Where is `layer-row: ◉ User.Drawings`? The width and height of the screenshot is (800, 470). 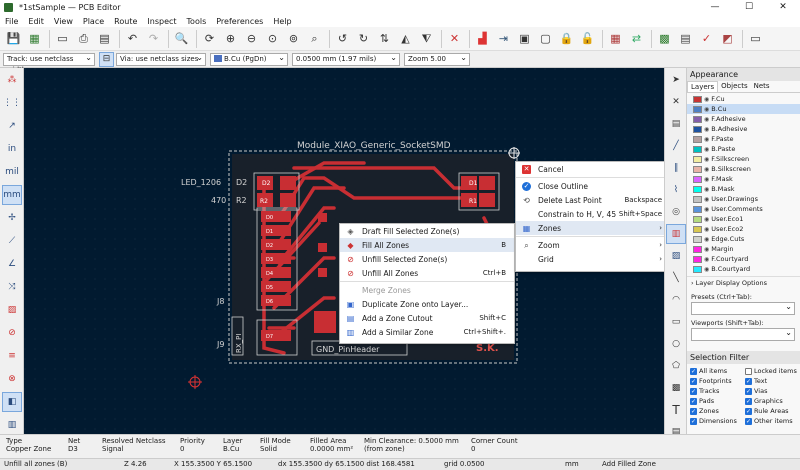 layer-row: ◉ User.Drawings is located at coordinates (743, 199).